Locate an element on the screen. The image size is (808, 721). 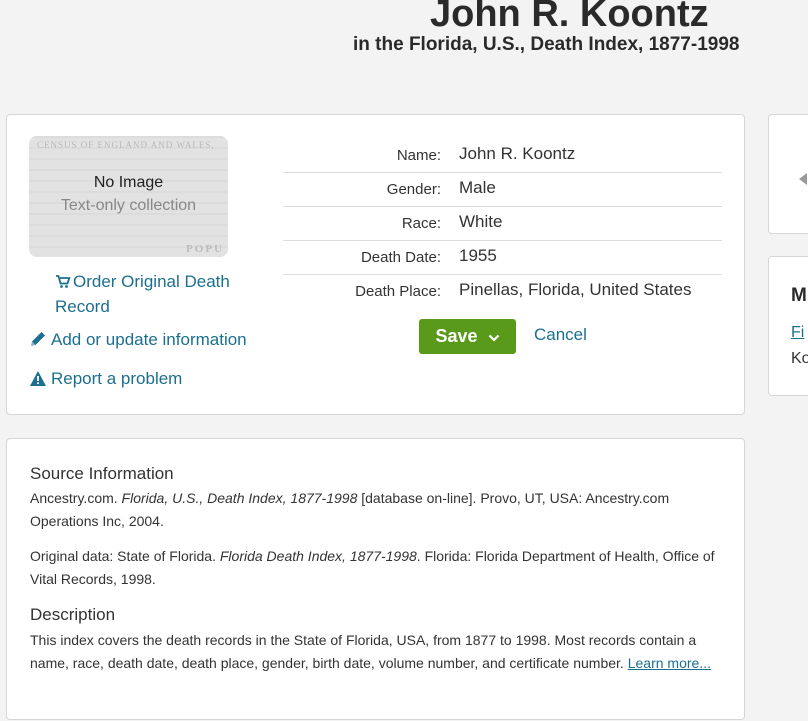
fact-value: John R. Koontz is located at coordinates (517, 153).